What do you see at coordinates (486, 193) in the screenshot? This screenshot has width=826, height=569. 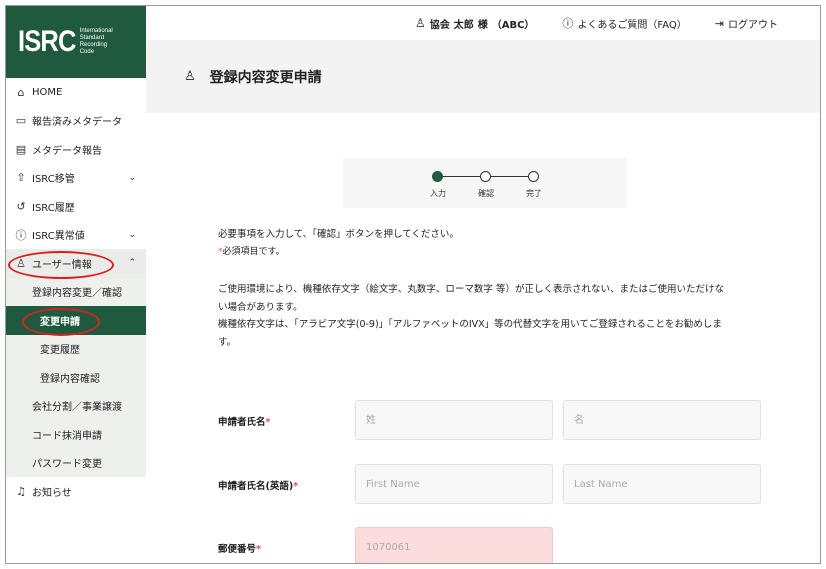 I see `step-label-confirm: 確認` at bounding box center [486, 193].